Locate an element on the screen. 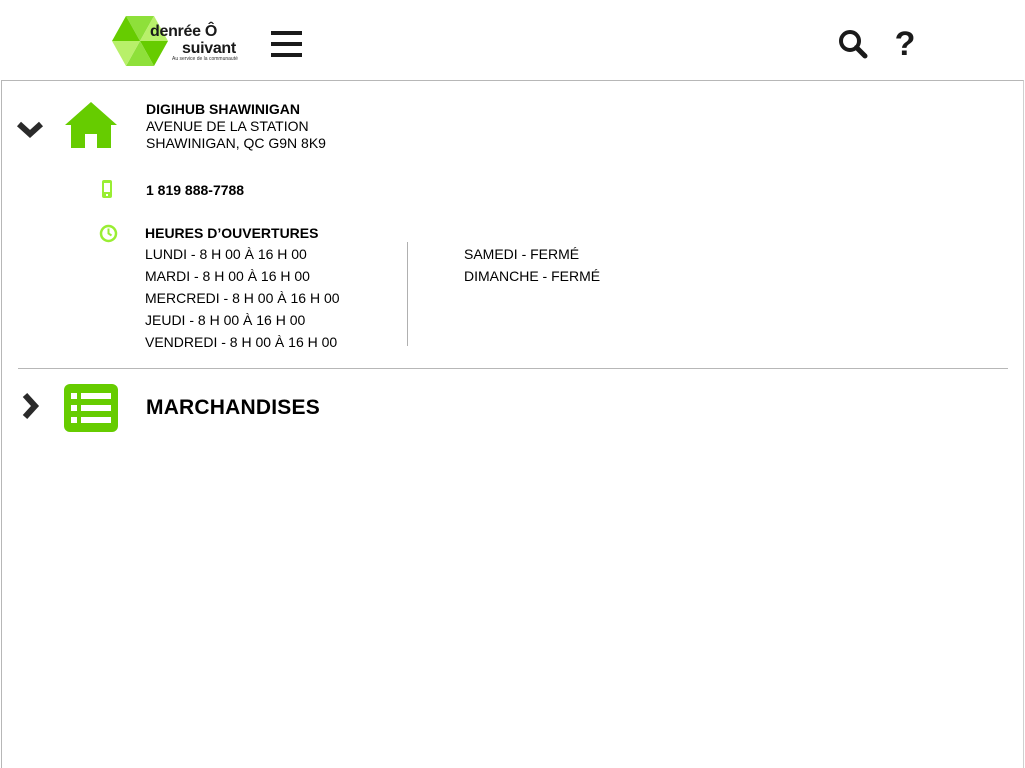  hours-saturday: SAMEDI - FERMÉ is located at coordinates (522, 254).